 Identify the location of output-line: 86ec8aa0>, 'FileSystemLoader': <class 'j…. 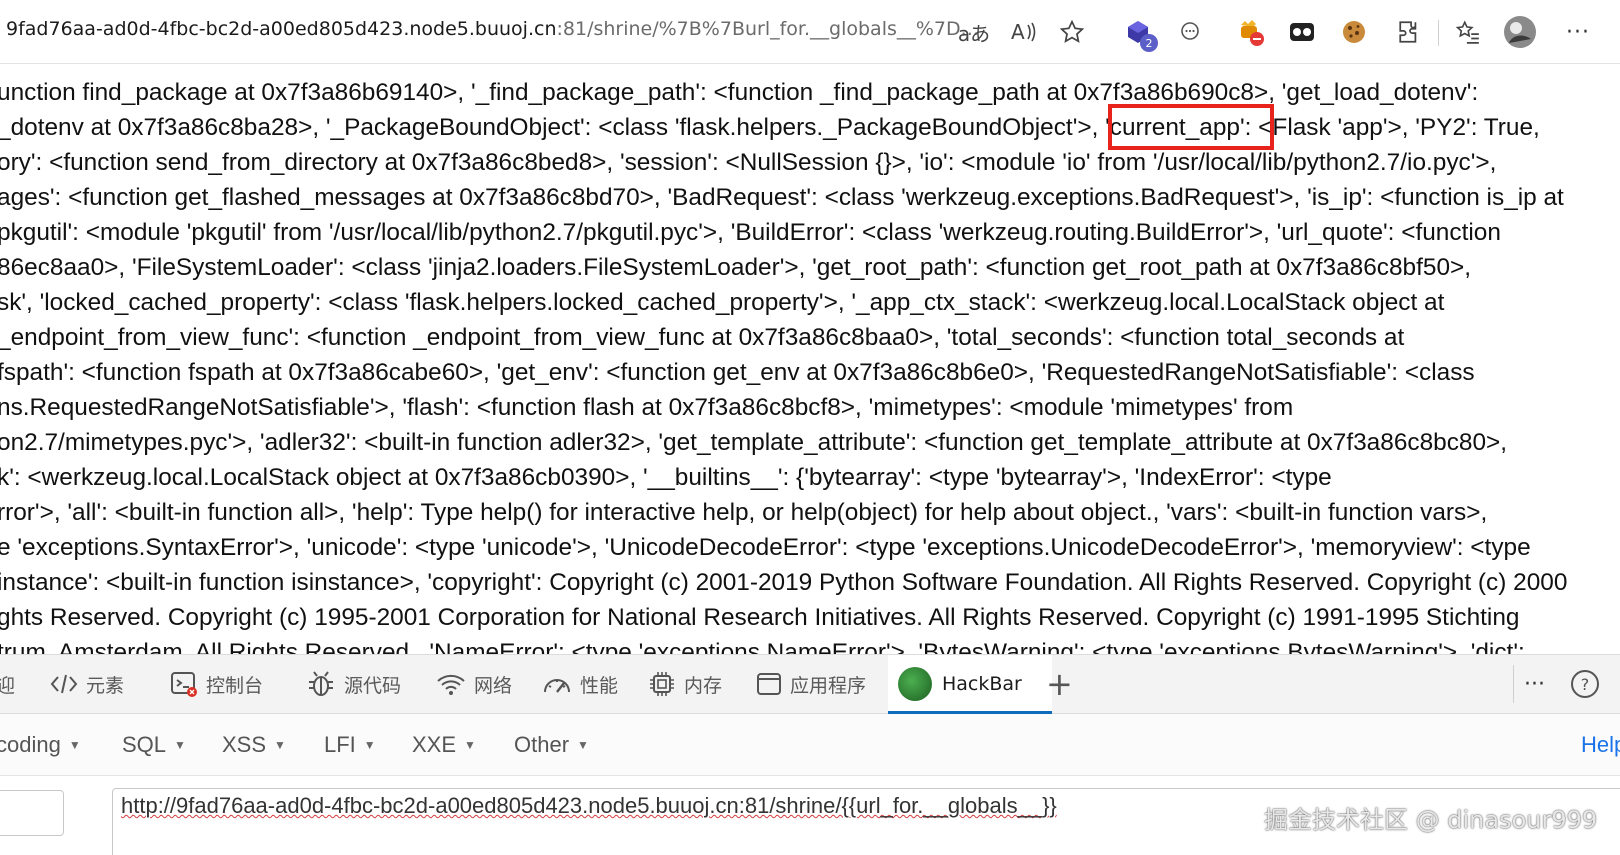
(736, 267).